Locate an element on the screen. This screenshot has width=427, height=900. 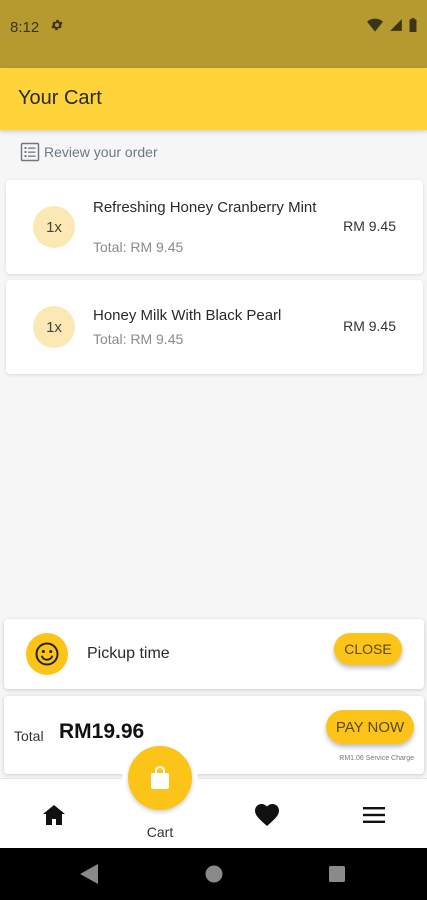
pickup-time-label: Pickup time is located at coordinates (128, 653).